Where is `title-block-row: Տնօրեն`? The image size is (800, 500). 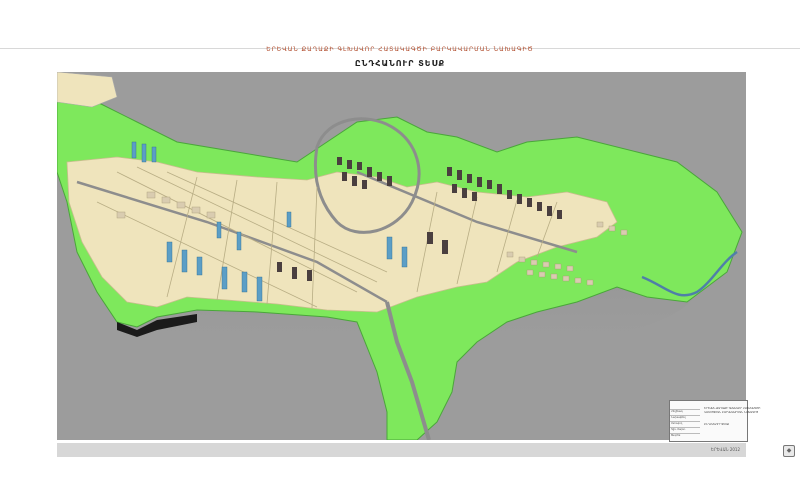
title-block-row: Տնօրեն is located at coordinates (676, 435).